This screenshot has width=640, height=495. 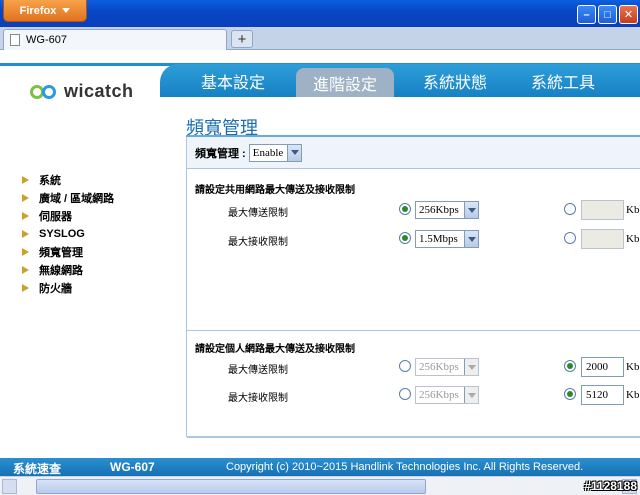 What do you see at coordinates (275, 349) in the screenshot?
I see `personal-limit-title: 請設定個人網路最大傳送及接收限制` at bounding box center [275, 349].